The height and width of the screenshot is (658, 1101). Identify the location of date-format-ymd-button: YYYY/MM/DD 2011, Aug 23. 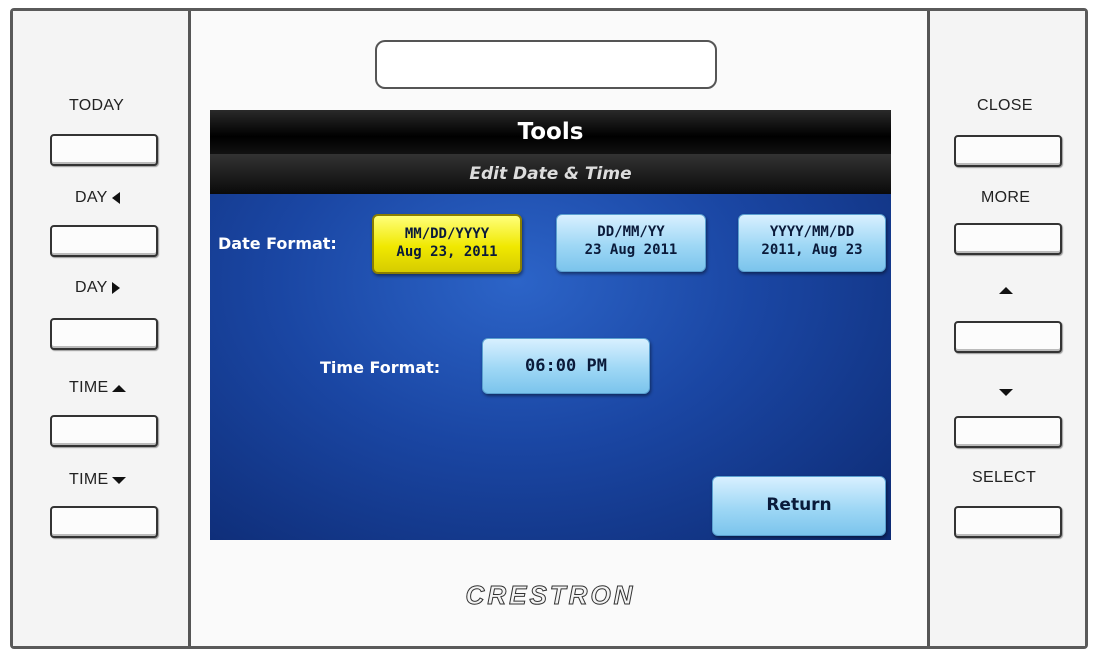
(812, 243).